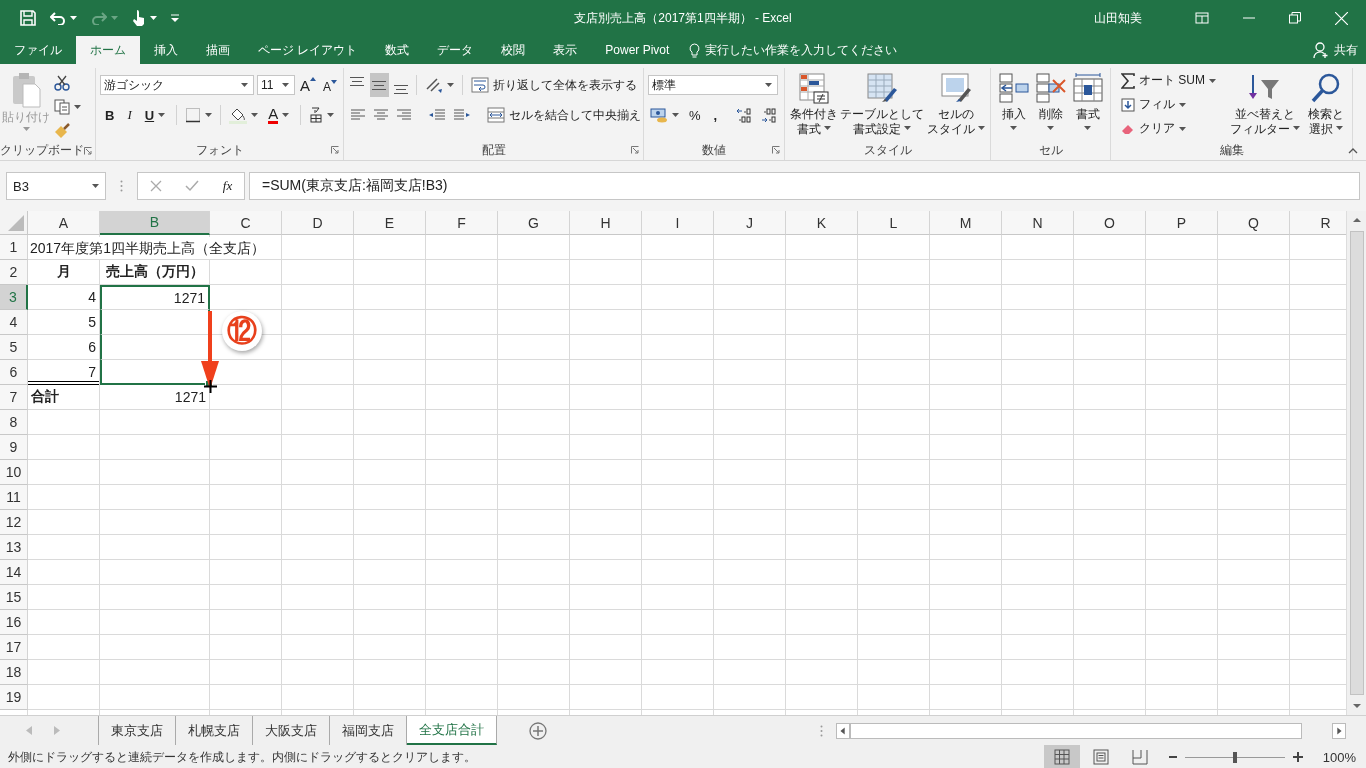  I want to click on row-header: 16, so click(14, 622).